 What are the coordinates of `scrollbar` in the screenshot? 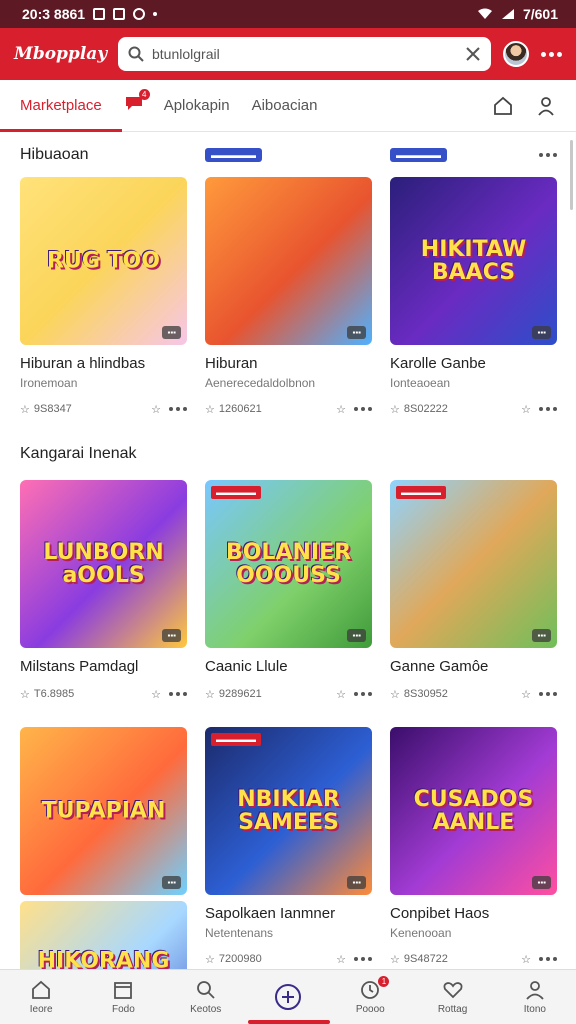 It's located at (571, 175).